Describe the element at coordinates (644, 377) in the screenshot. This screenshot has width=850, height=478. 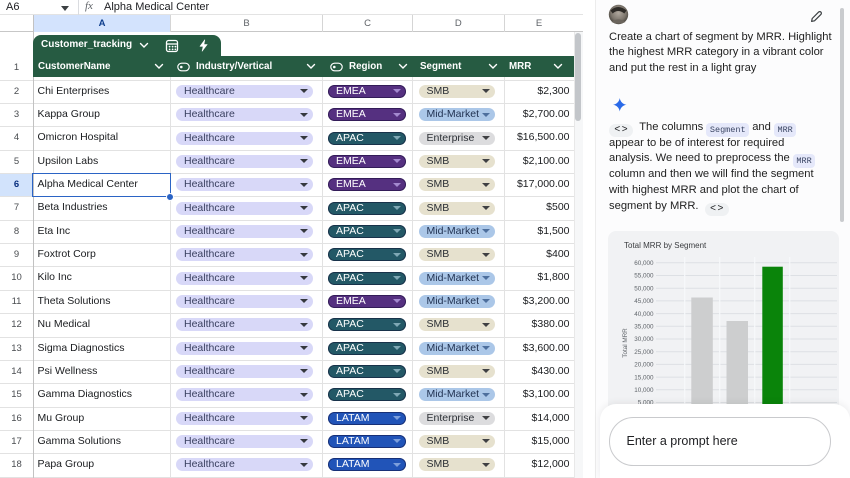
I see `svg-text: 15,000` at that location.